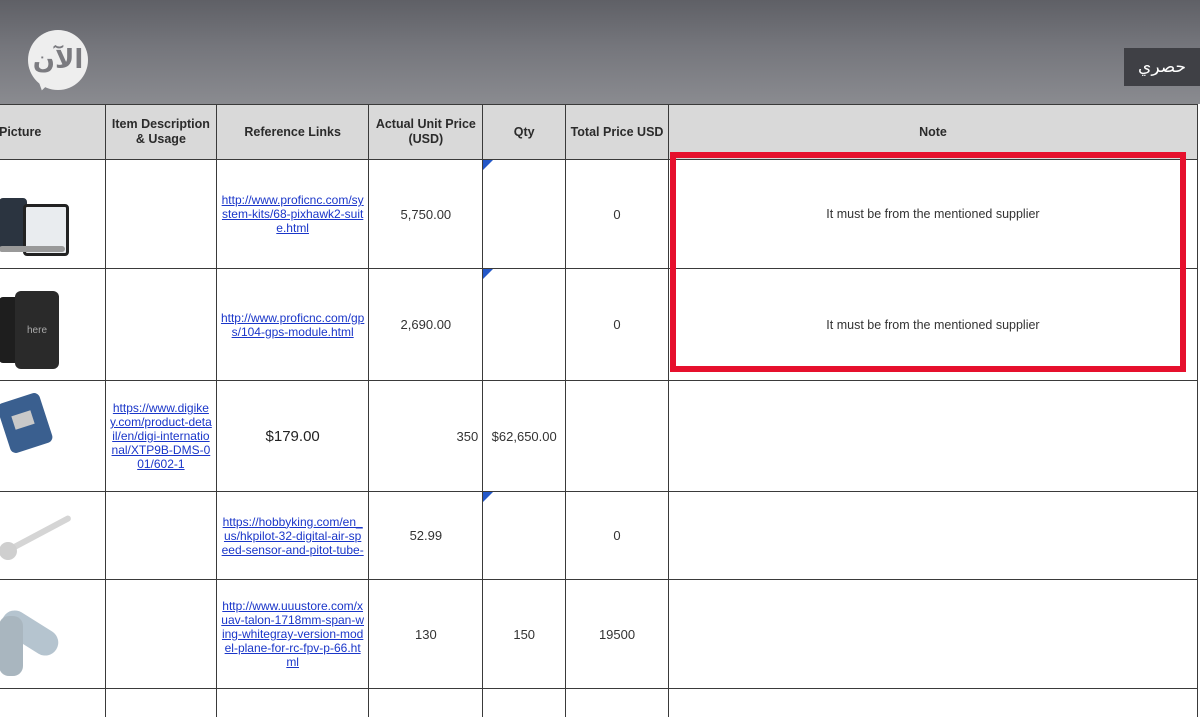 This screenshot has height=717, width=1200. I want to click on header-total-price: Total Price USD, so click(617, 132).